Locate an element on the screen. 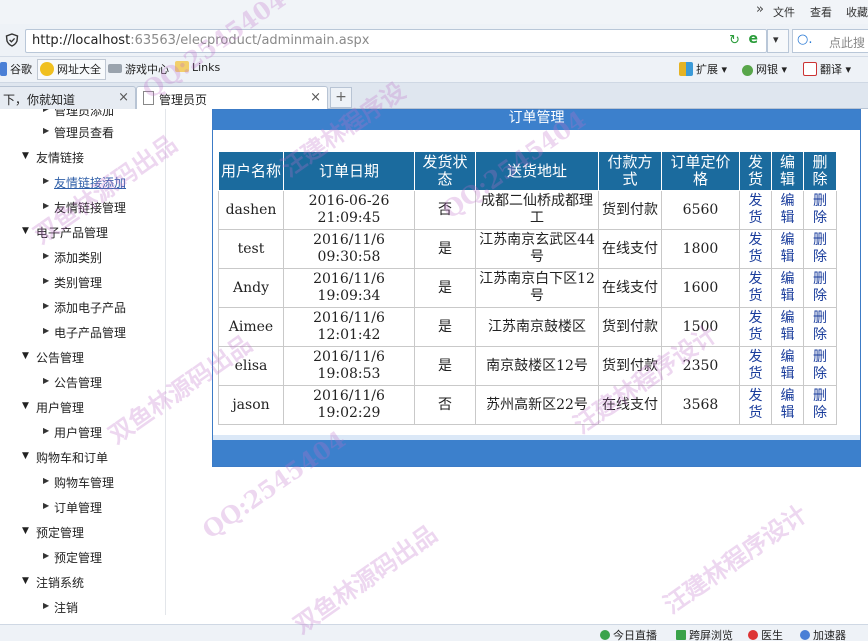 The image size is (868, 643). col-user: 用户名称 is located at coordinates (251, 171).